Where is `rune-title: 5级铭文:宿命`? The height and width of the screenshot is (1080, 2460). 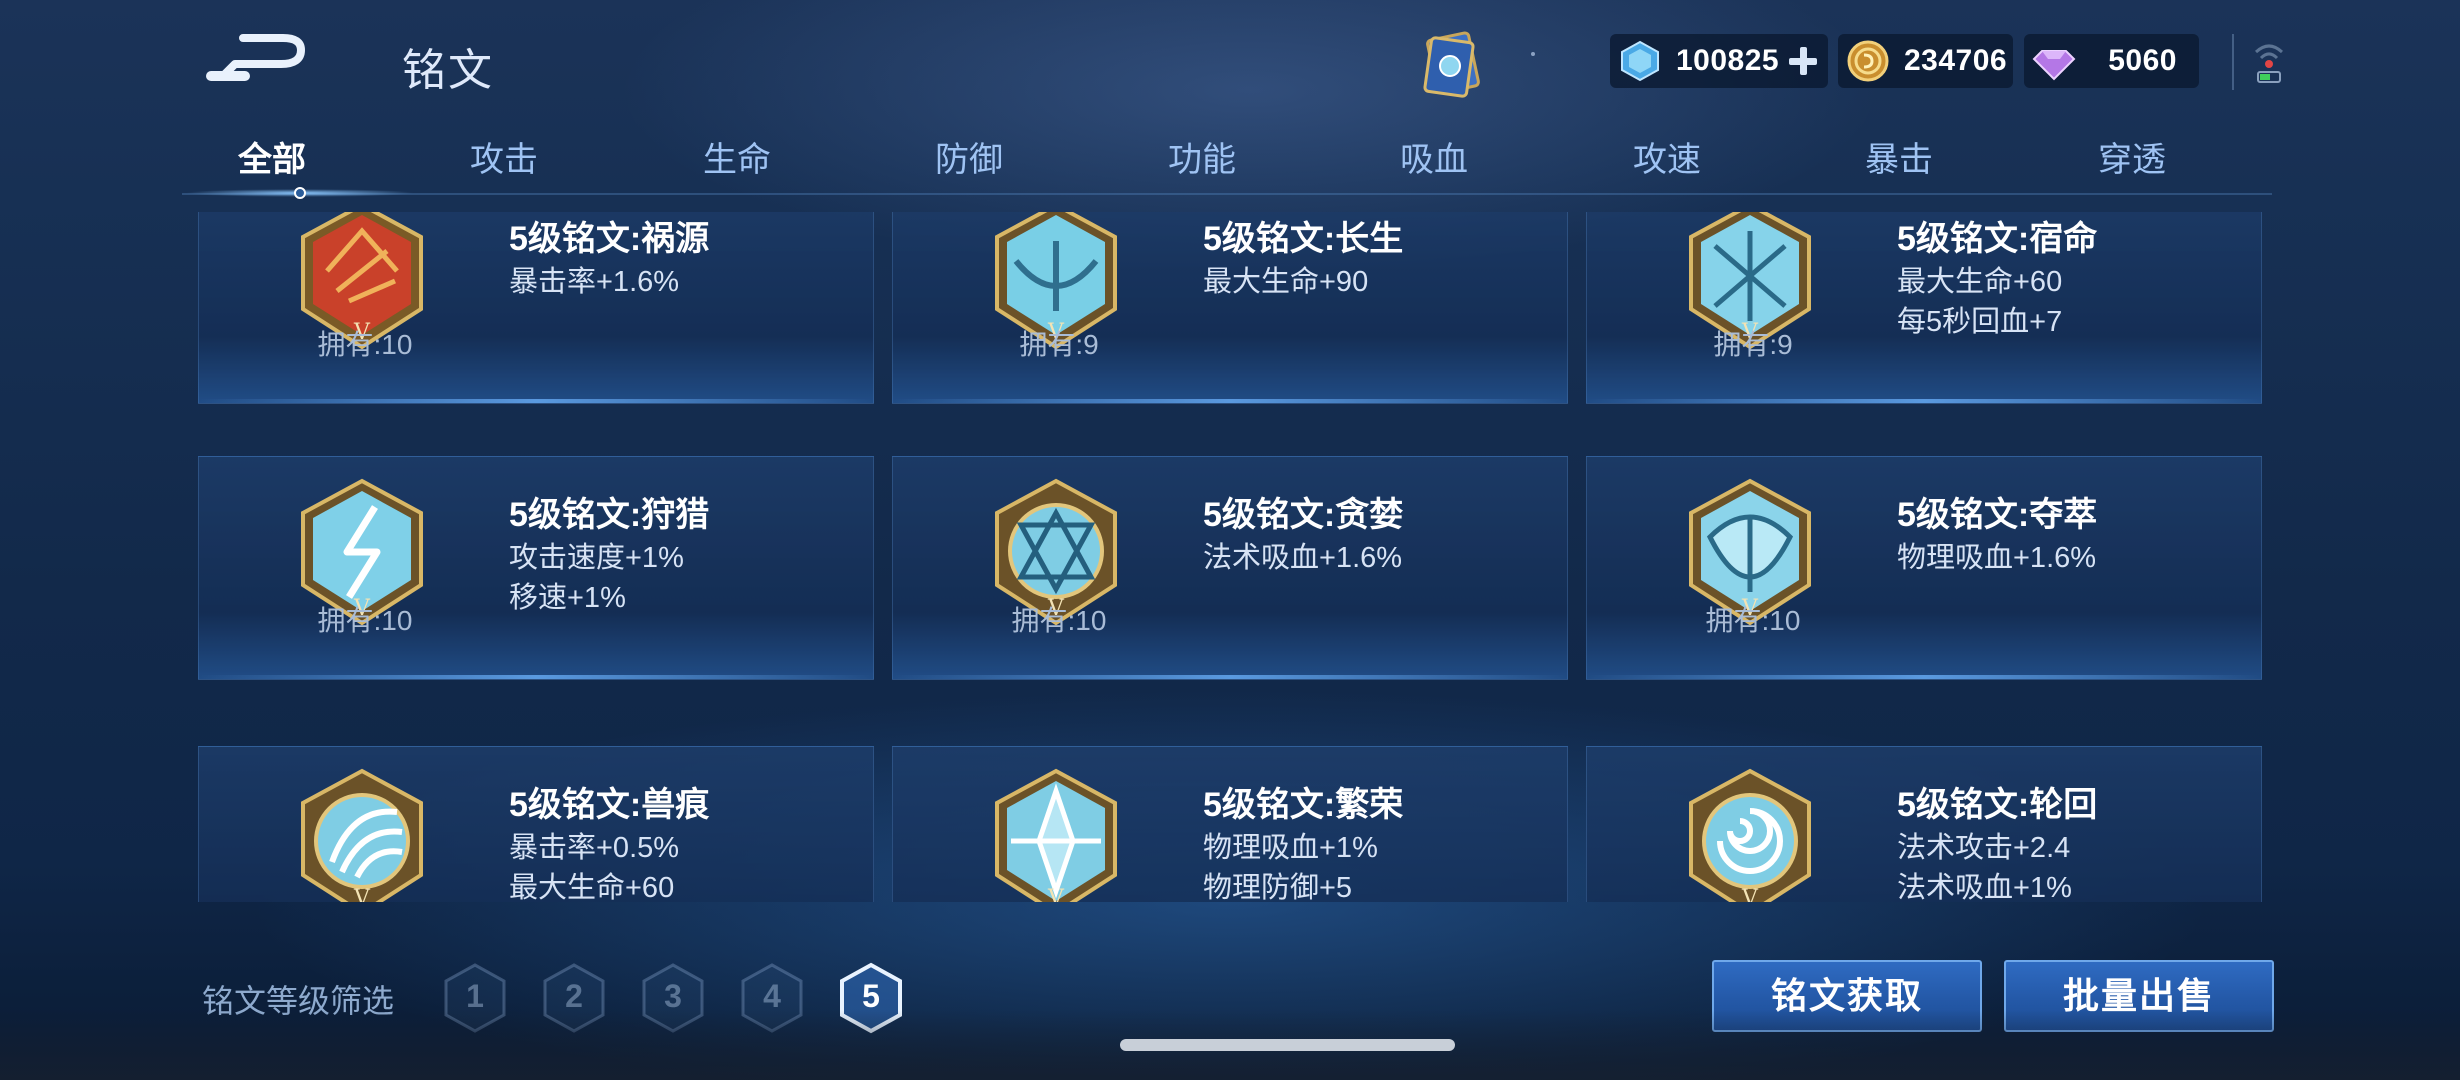
rune-title: 5级铭文:宿命 is located at coordinates (1997, 239).